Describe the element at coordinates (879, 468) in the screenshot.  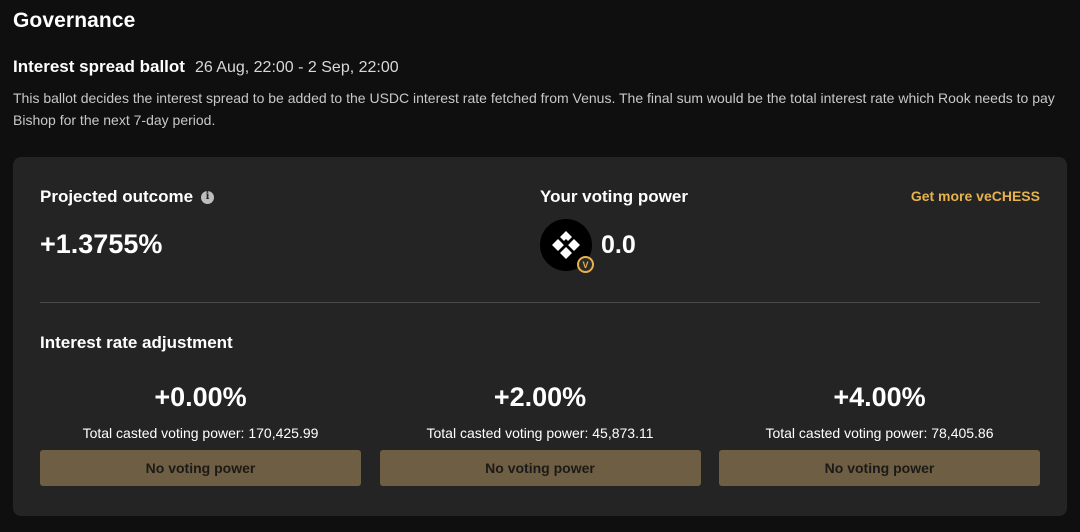
I see `vote-button-4: No voting power` at that location.